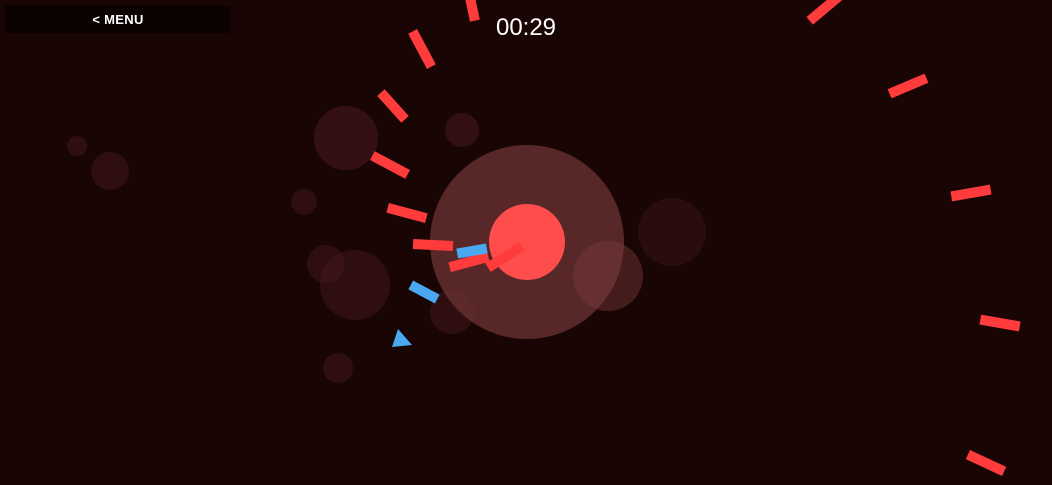 The width and height of the screenshot is (1052, 485). I want to click on timer: 00:29, so click(526, 27).